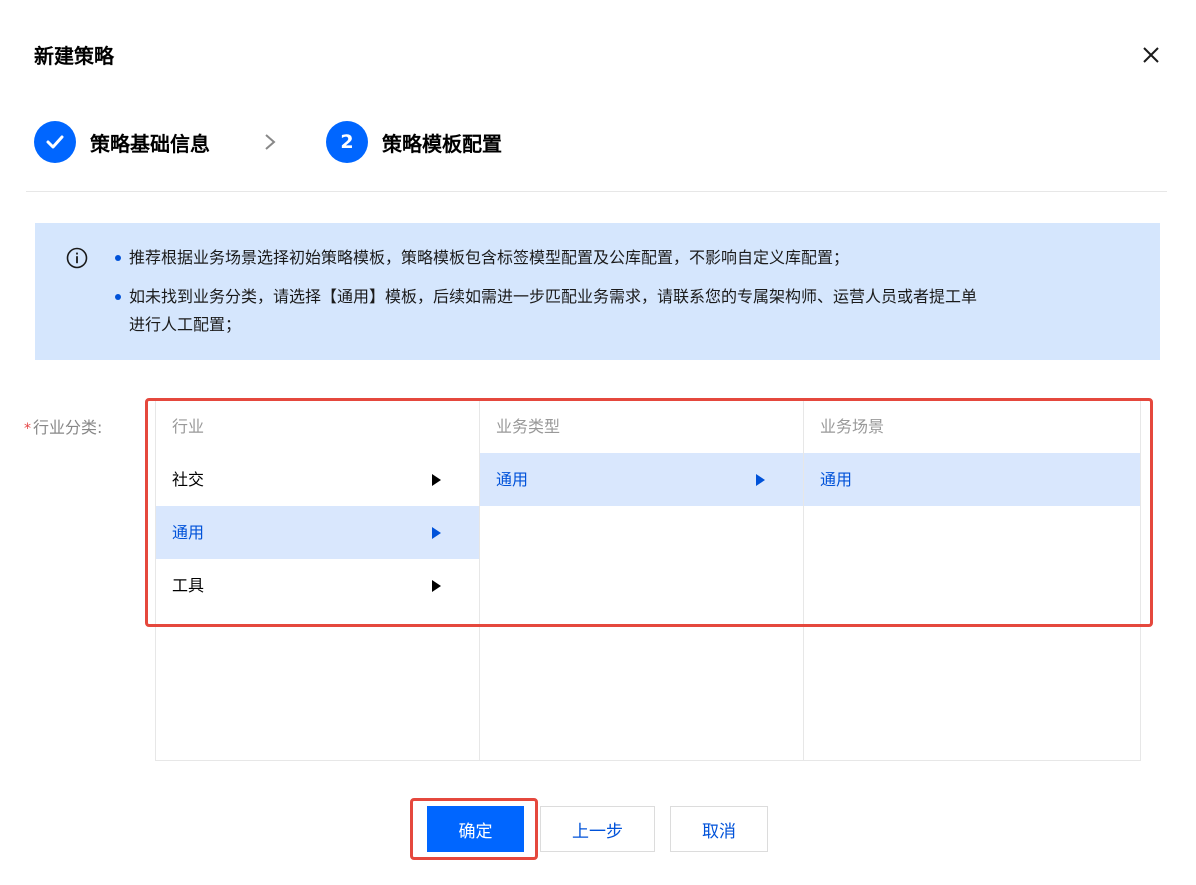 The height and width of the screenshot is (885, 1196). What do you see at coordinates (27, 429) in the screenshot?
I see `required-mark: *` at bounding box center [27, 429].